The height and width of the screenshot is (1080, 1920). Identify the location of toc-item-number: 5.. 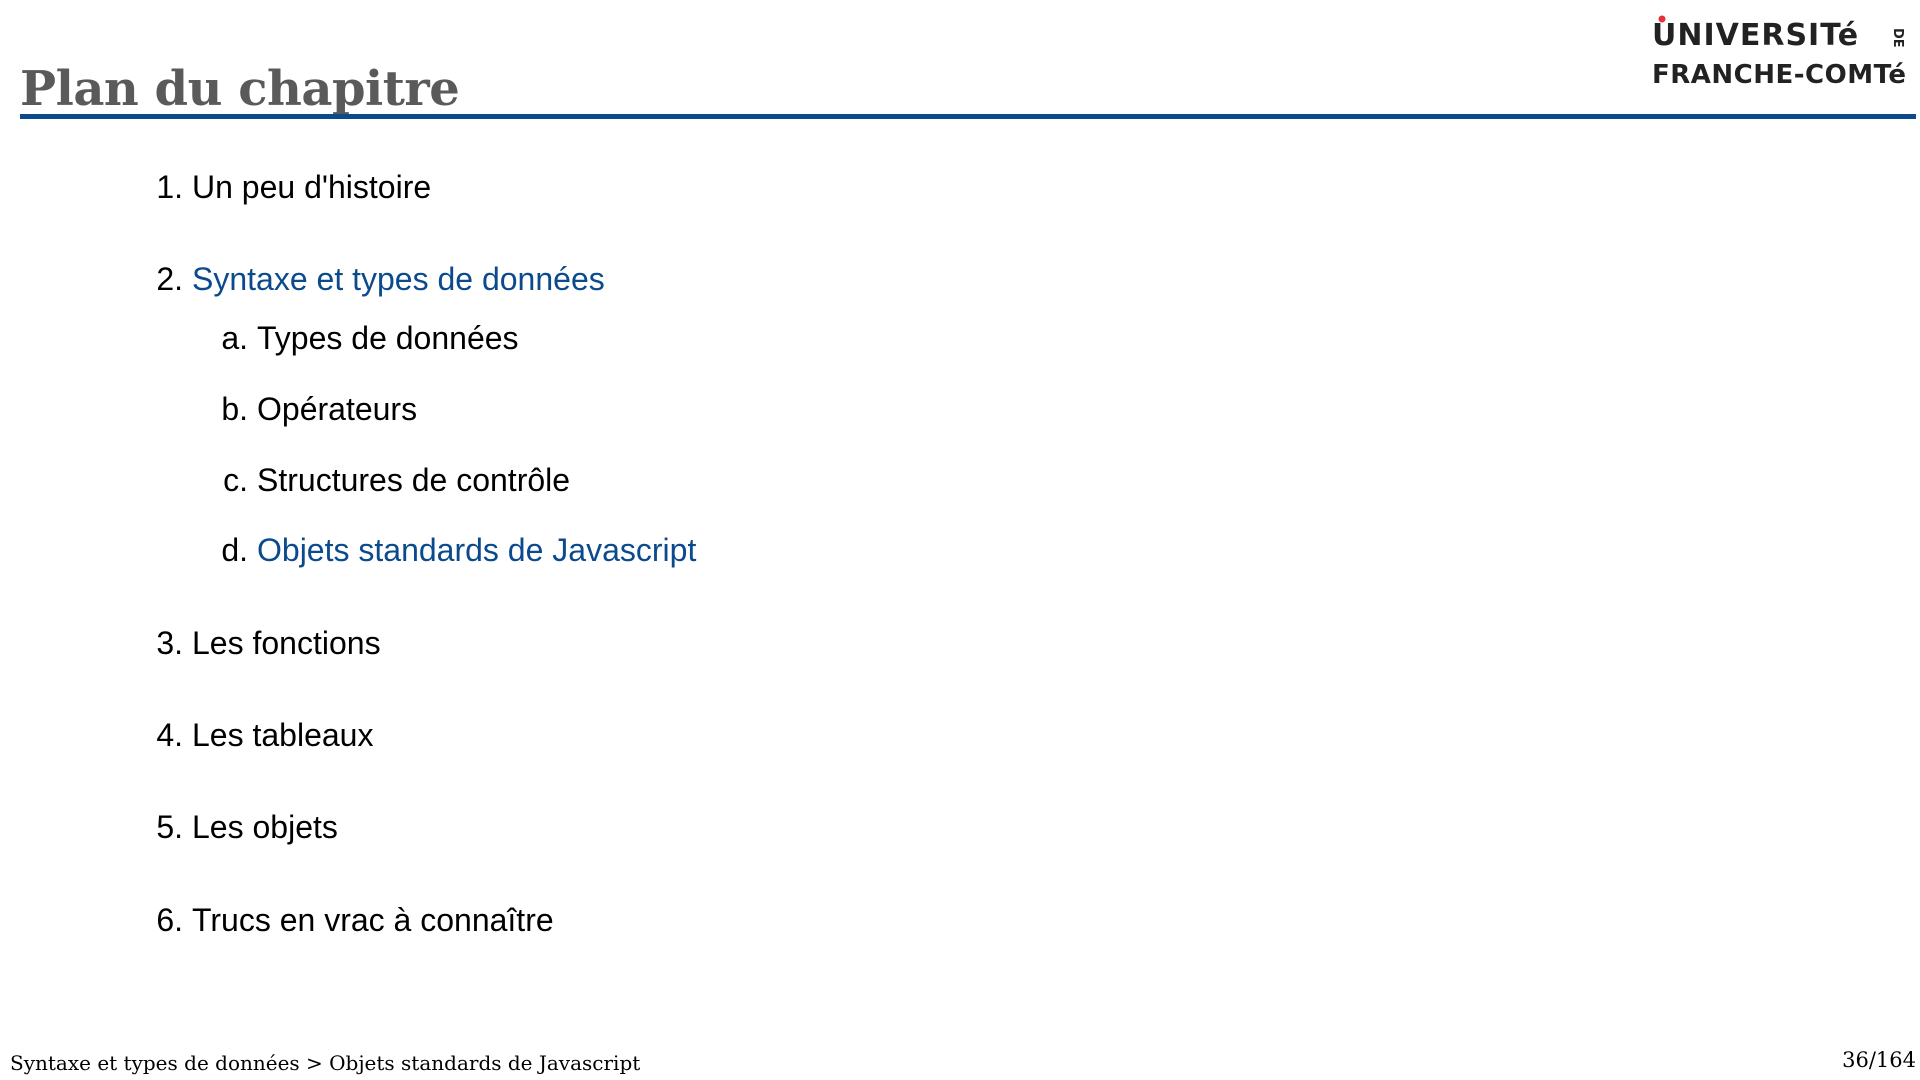
(169, 827).